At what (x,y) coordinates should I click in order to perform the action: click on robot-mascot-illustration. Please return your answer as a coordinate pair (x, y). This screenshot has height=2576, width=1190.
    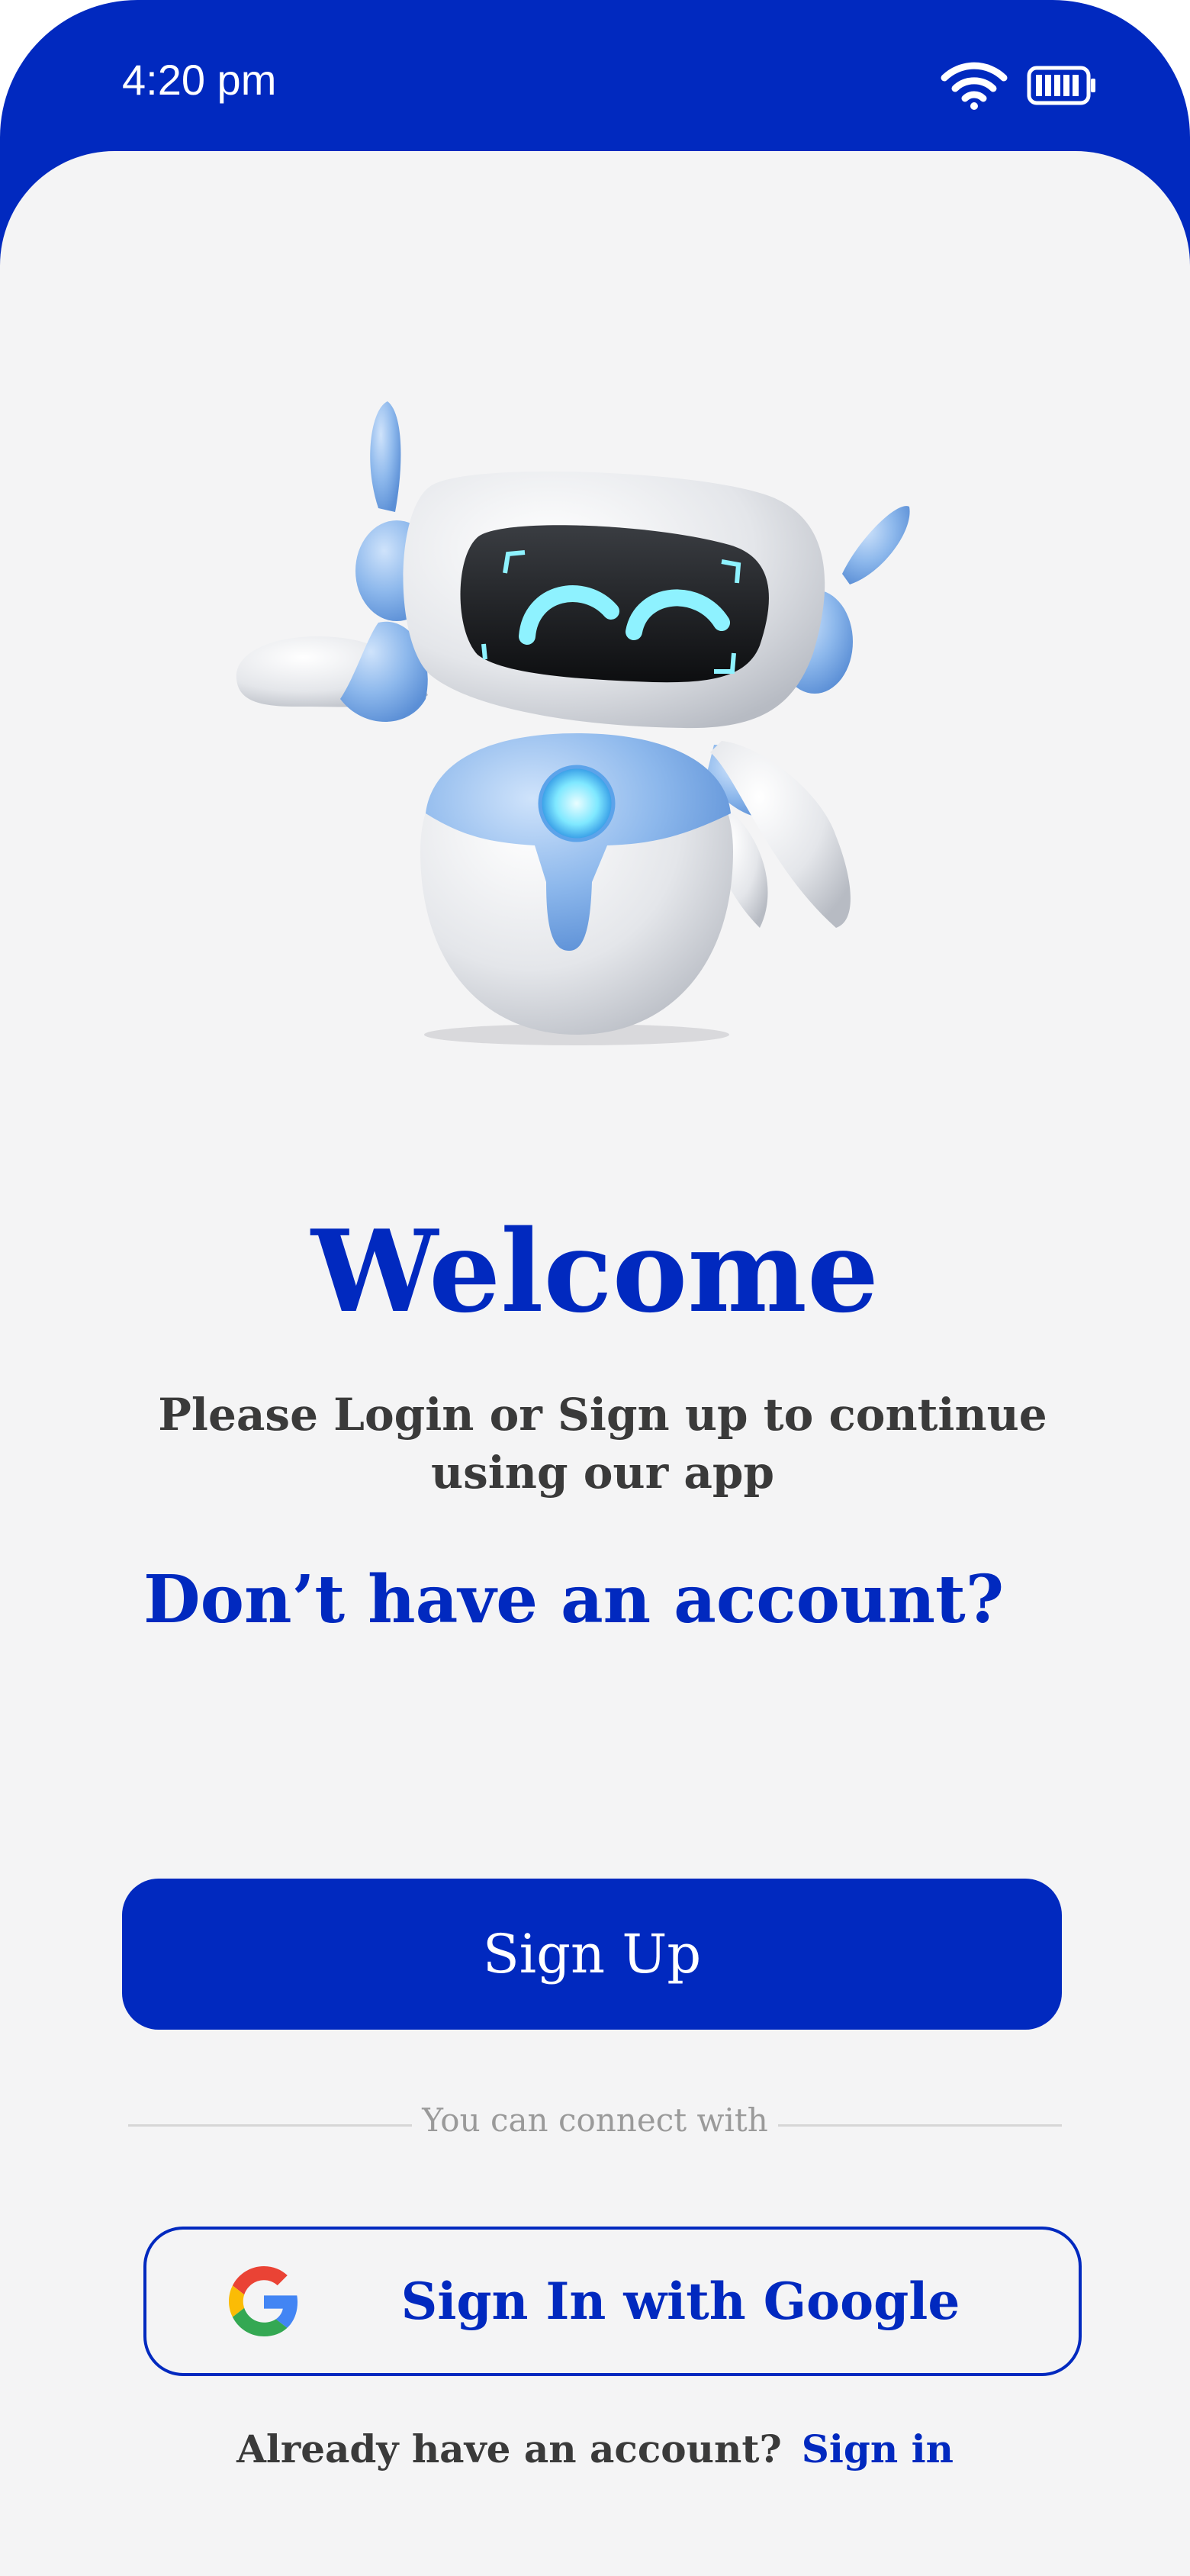
    Looking at the image, I should click on (573, 723).